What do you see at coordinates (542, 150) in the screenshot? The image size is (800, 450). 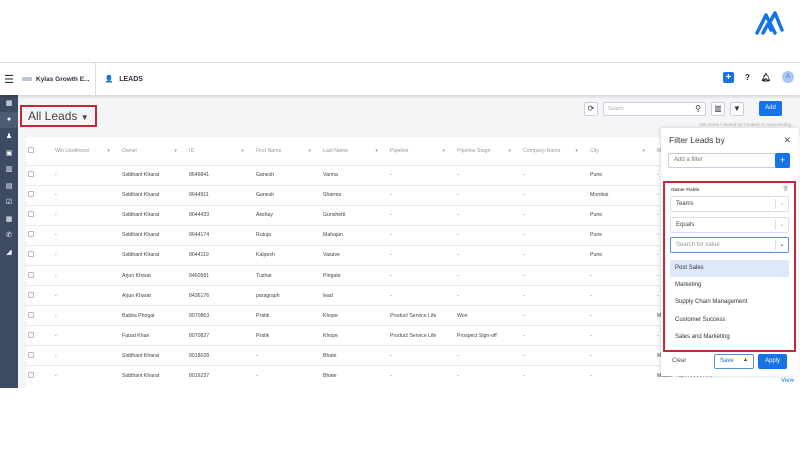 I see `column-label: Company Name` at bounding box center [542, 150].